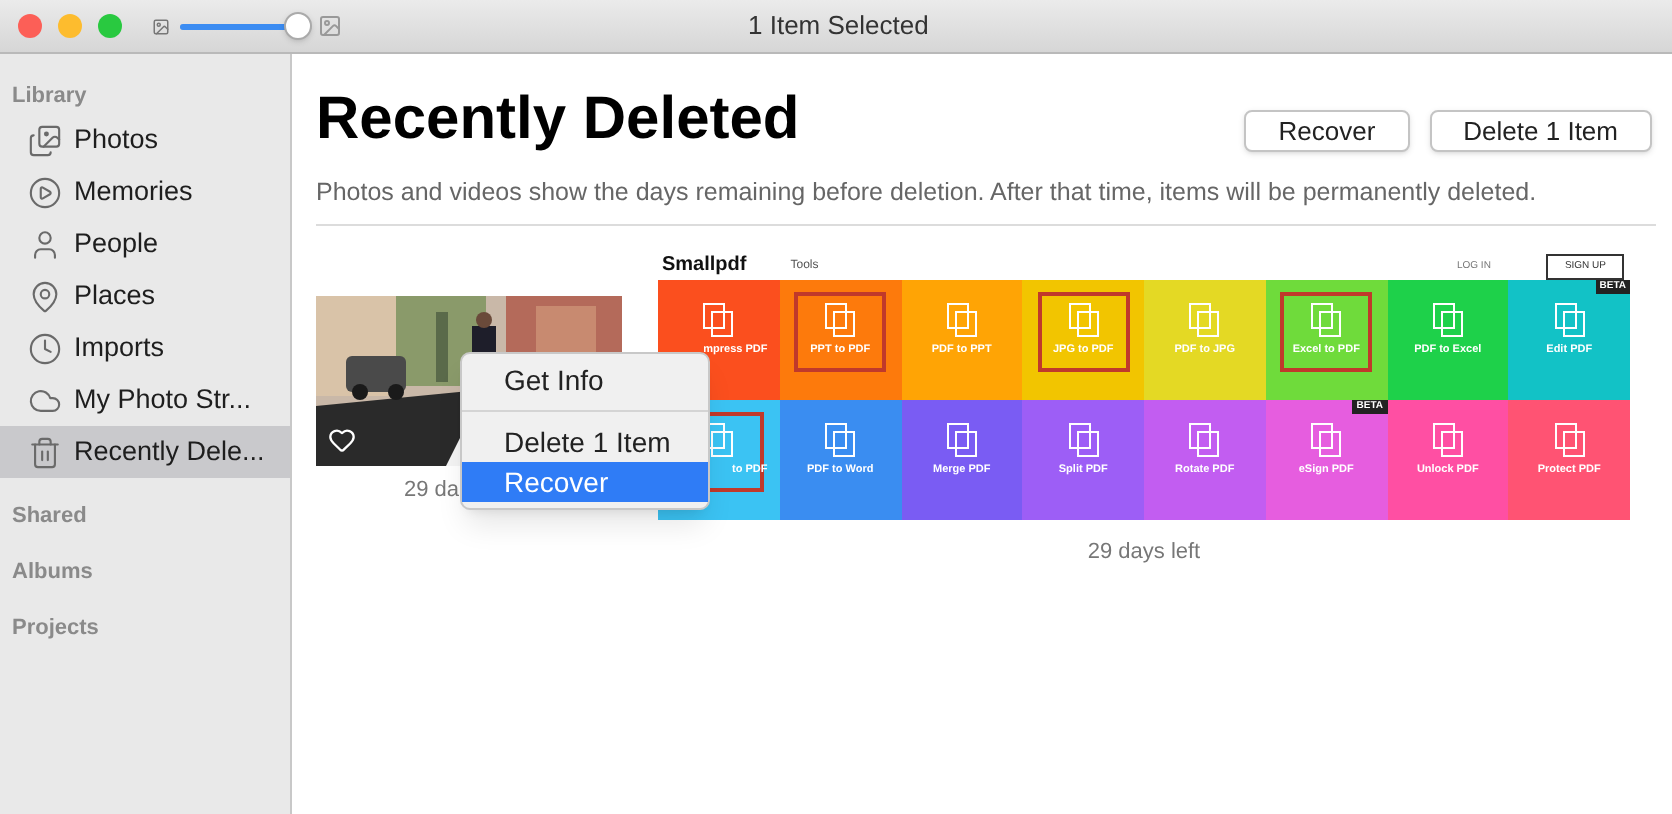 This screenshot has width=1672, height=814. Describe the element at coordinates (330, 26) in the screenshot. I see `large-photo-icon` at that location.